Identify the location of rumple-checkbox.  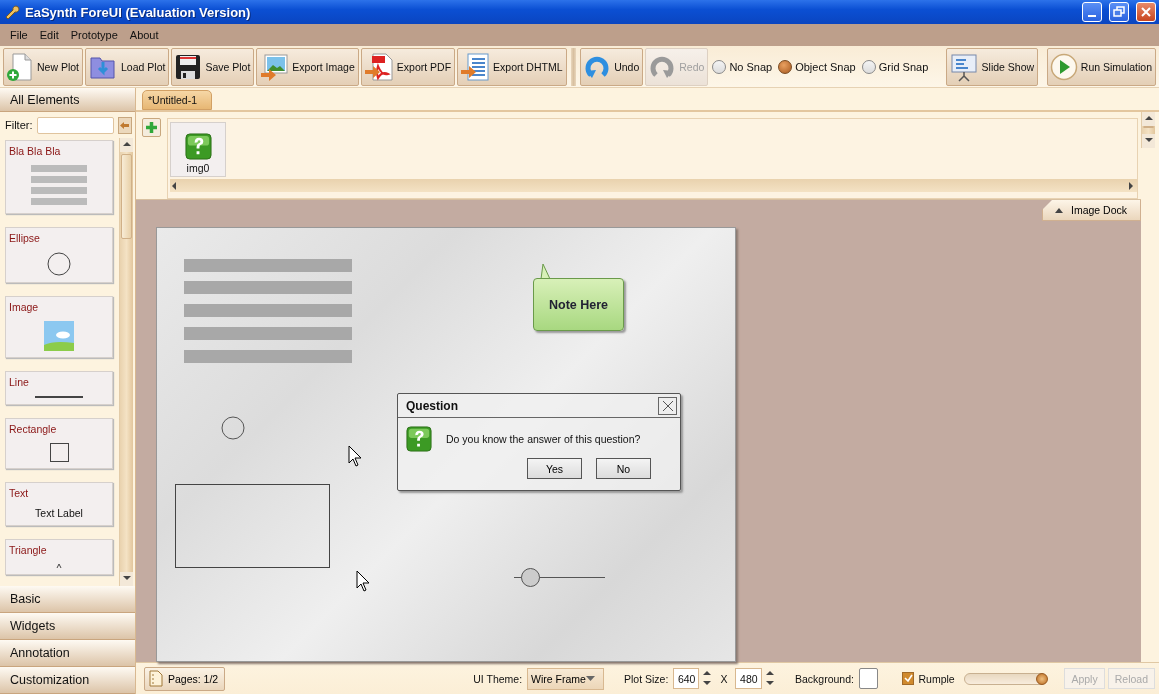
(908, 678).